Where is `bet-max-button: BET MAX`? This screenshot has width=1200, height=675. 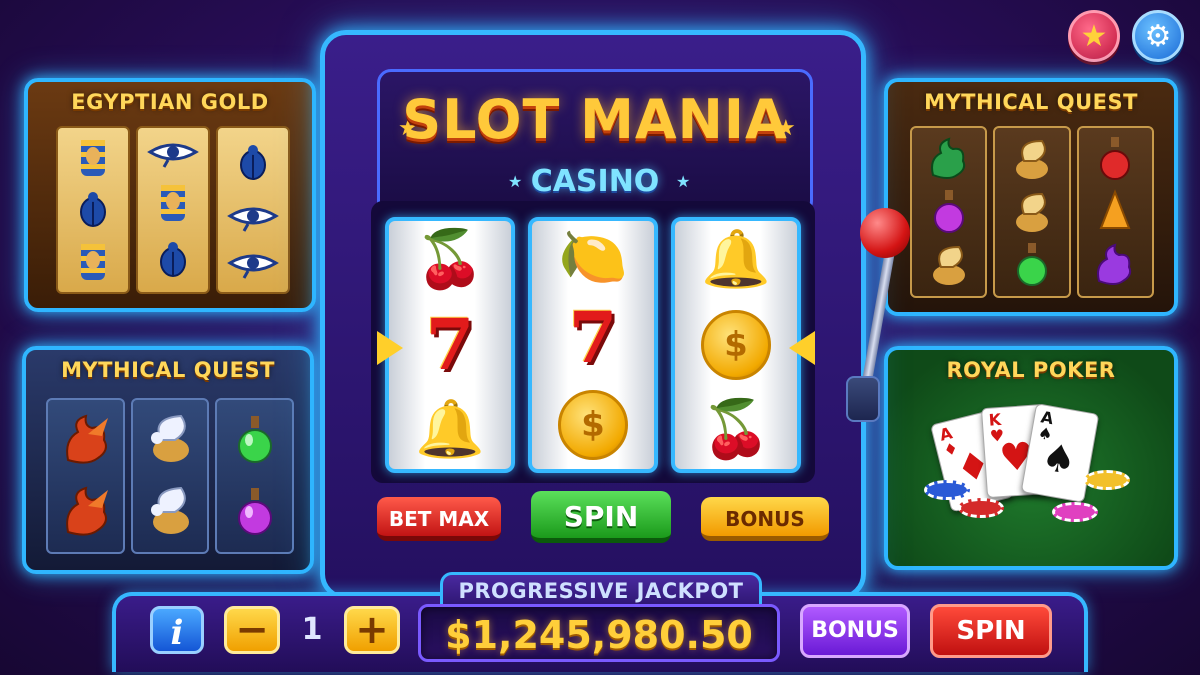 bet-max-button: BET MAX is located at coordinates (439, 519).